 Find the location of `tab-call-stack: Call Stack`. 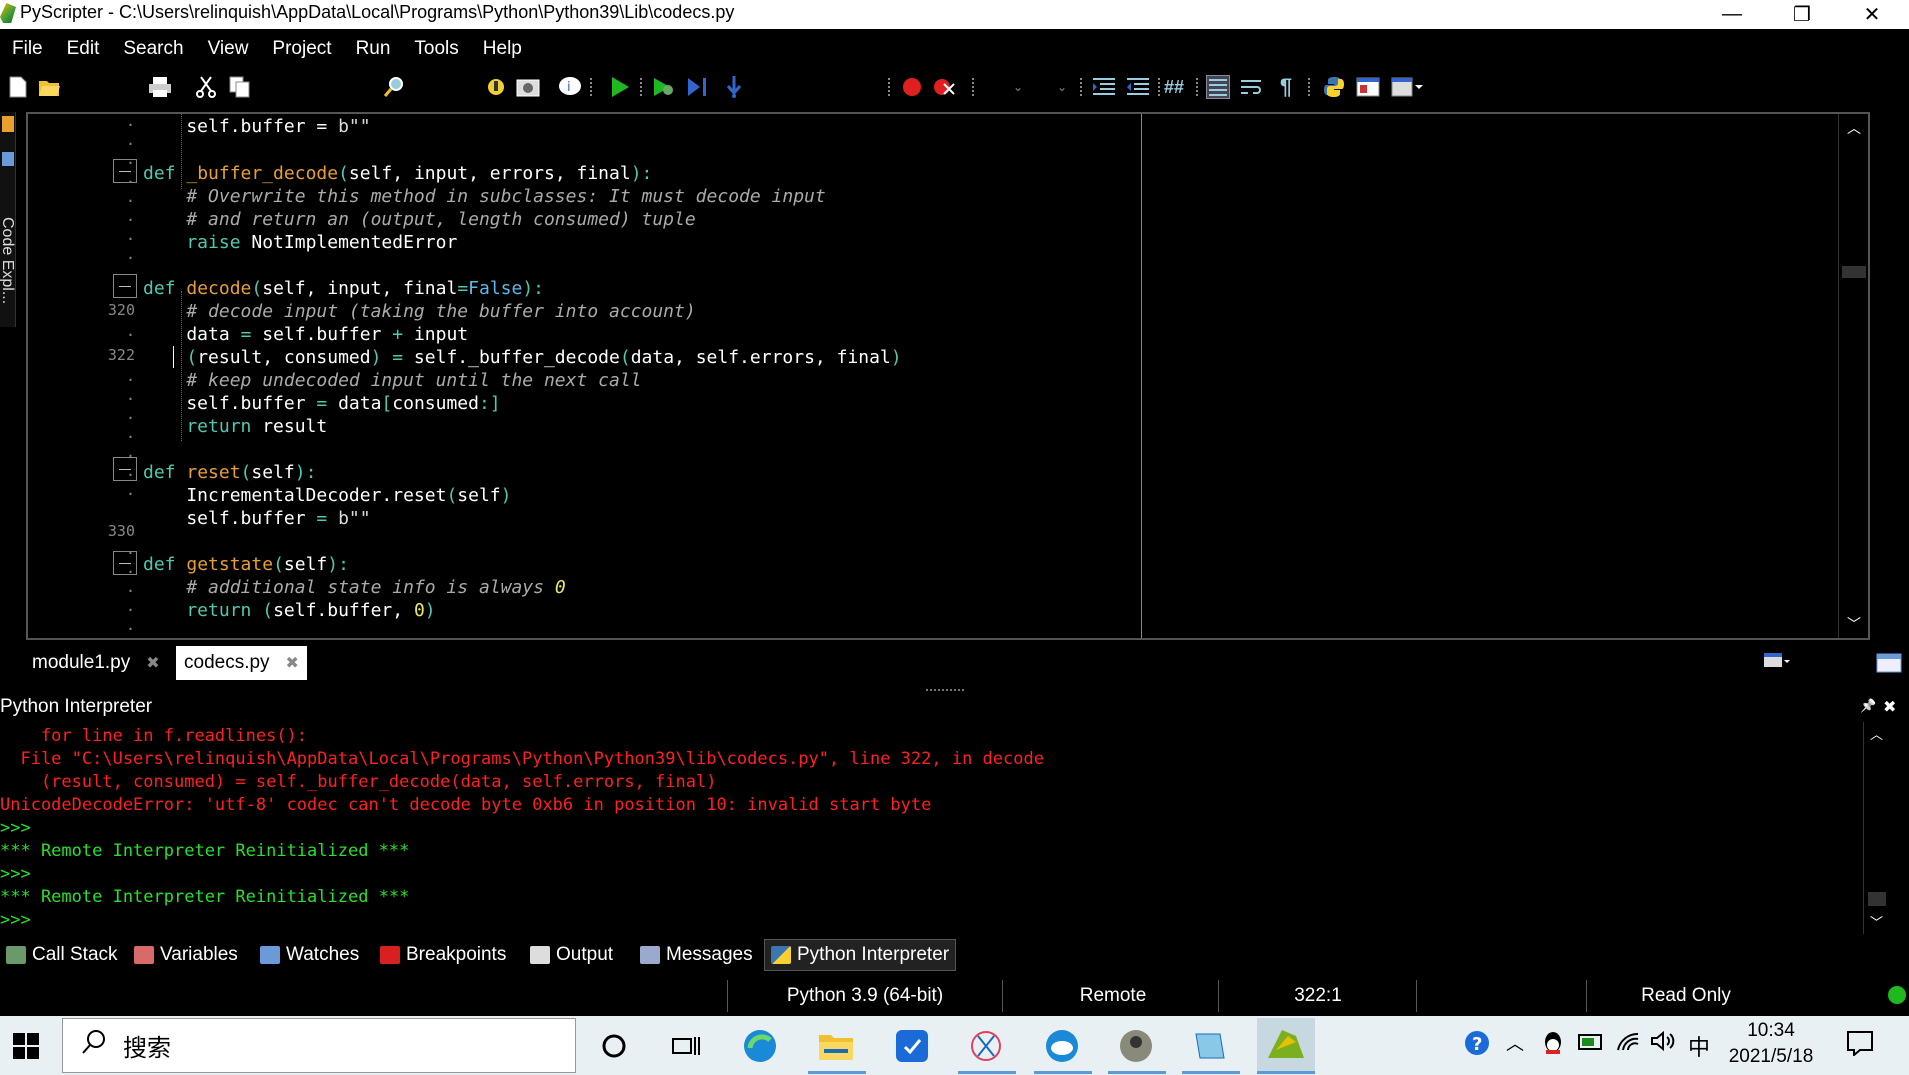

tab-call-stack: Call Stack is located at coordinates (62, 955).